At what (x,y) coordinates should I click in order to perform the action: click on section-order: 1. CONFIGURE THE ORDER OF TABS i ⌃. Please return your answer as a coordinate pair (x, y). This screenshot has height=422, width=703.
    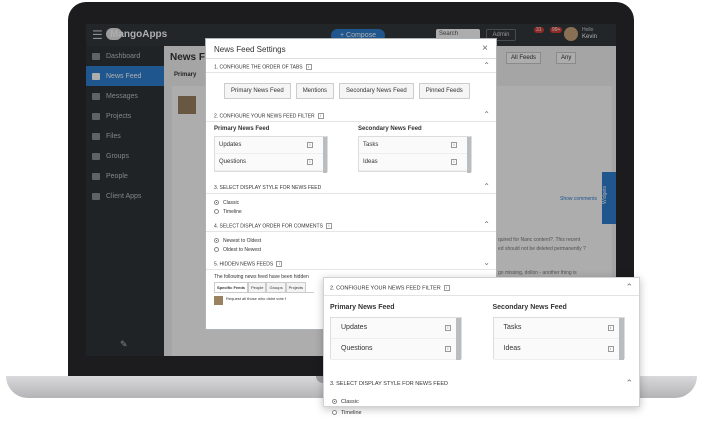
    Looking at the image, I should click on (351, 66).